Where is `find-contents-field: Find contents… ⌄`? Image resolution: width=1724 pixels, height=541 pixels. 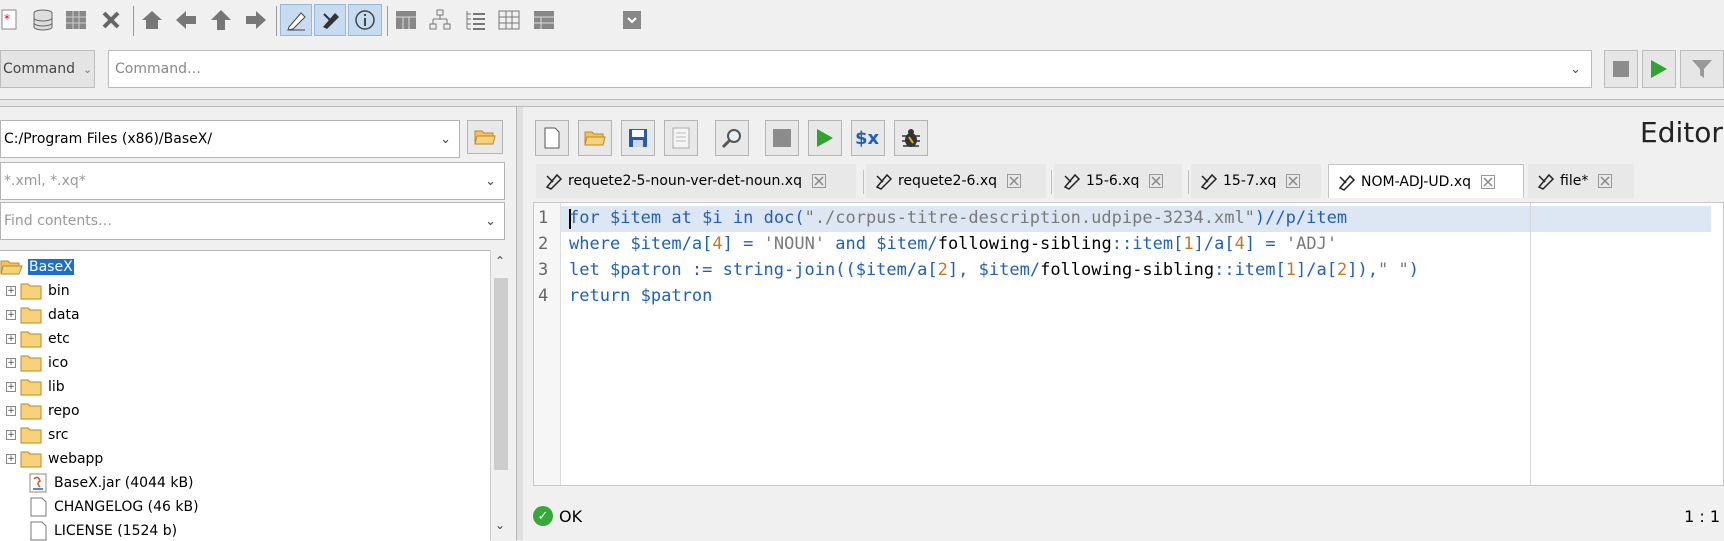
find-contents-field: Find contents… ⌄ is located at coordinates (252, 221).